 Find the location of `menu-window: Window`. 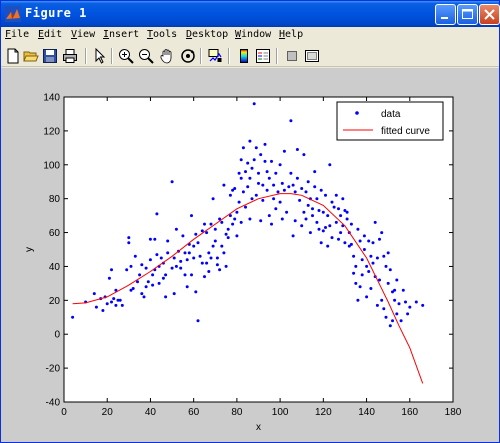

menu-window: Window is located at coordinates (253, 34).